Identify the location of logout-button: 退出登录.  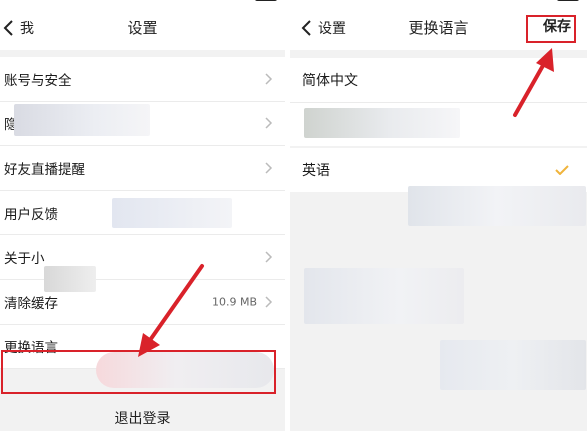
(142, 418).